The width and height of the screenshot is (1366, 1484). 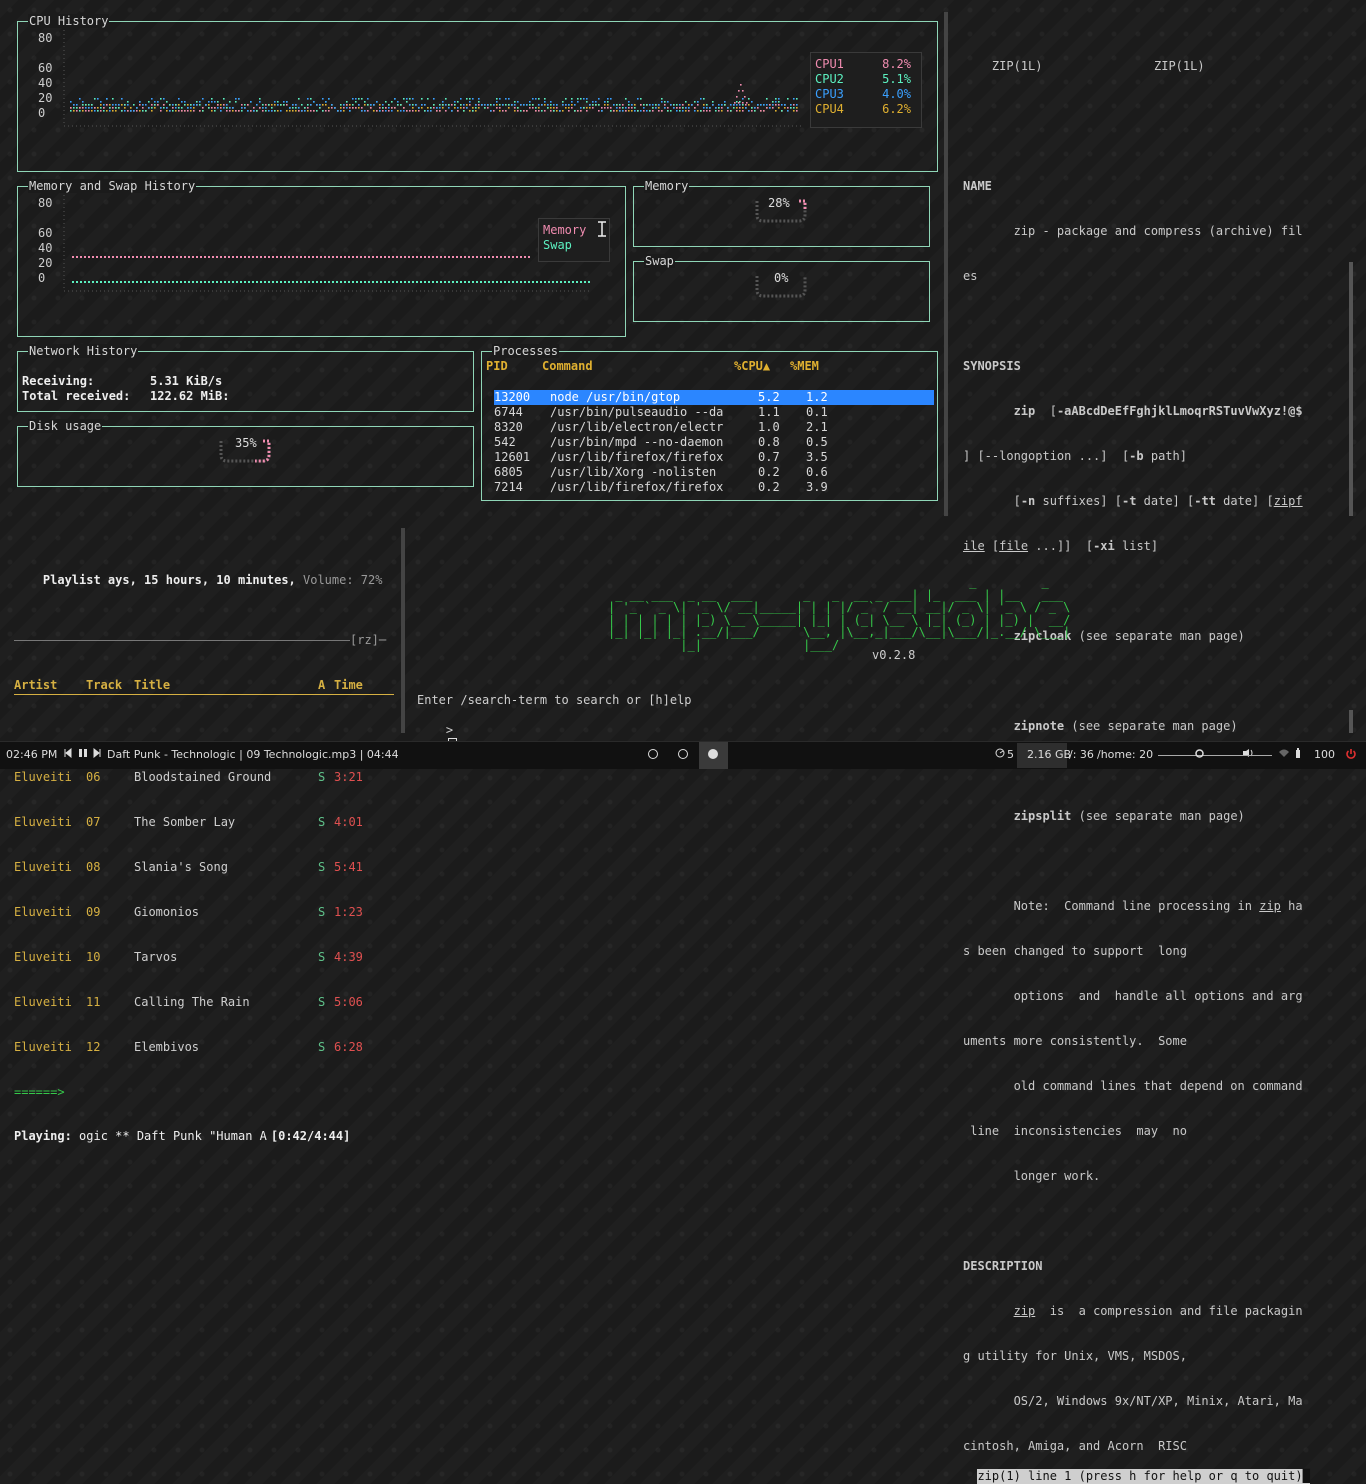 What do you see at coordinates (714, 397) in the screenshot?
I see `process-row-selected: 13200 node /usr/bin/gtop 5.2 1.2` at bounding box center [714, 397].